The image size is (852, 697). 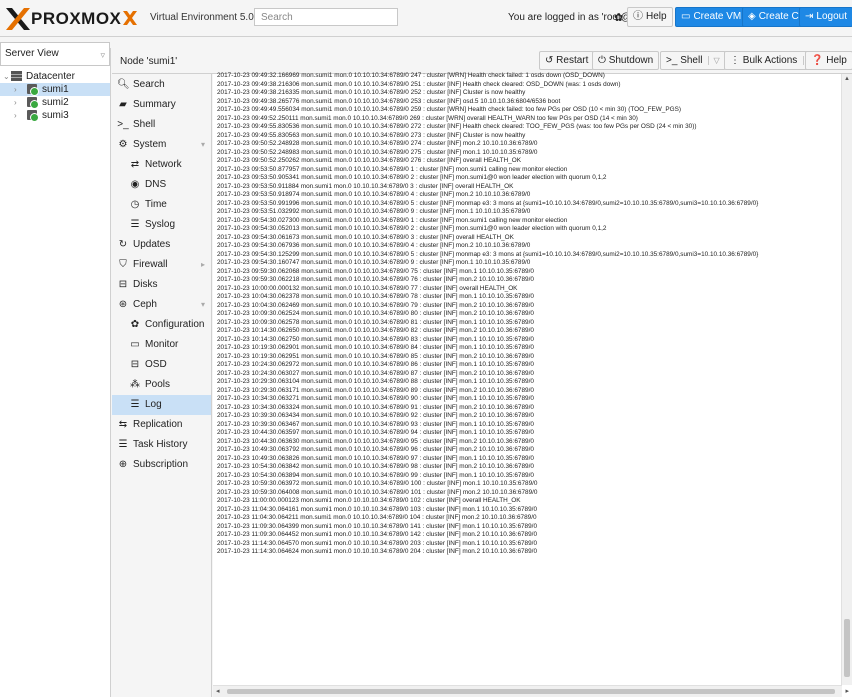 What do you see at coordinates (711, 17) in the screenshot?
I see `create-vm-button: ▭ Create VM` at bounding box center [711, 17].